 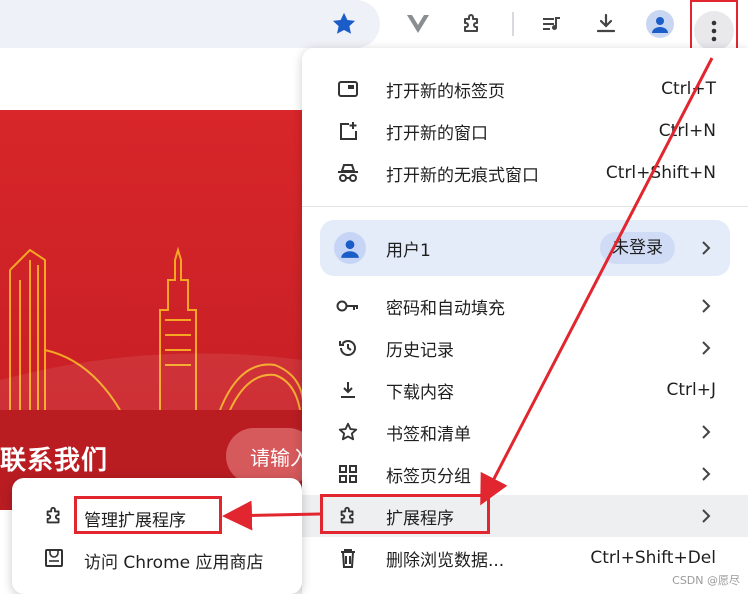 I want to click on menu-shortcut: Ctrl+N, so click(x=687, y=131).